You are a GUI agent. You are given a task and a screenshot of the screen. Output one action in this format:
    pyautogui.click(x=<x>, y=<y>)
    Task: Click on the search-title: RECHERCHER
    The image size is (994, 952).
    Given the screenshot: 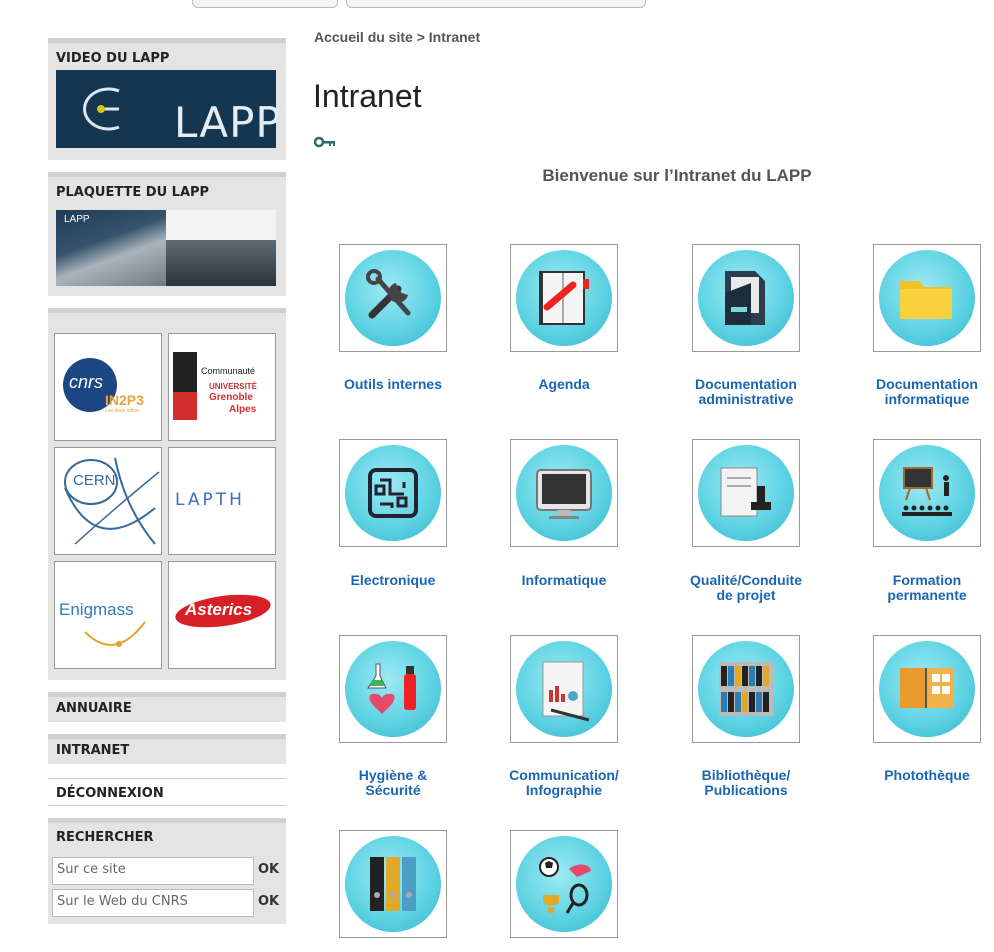 What is the action you would take?
    pyautogui.click(x=105, y=837)
    